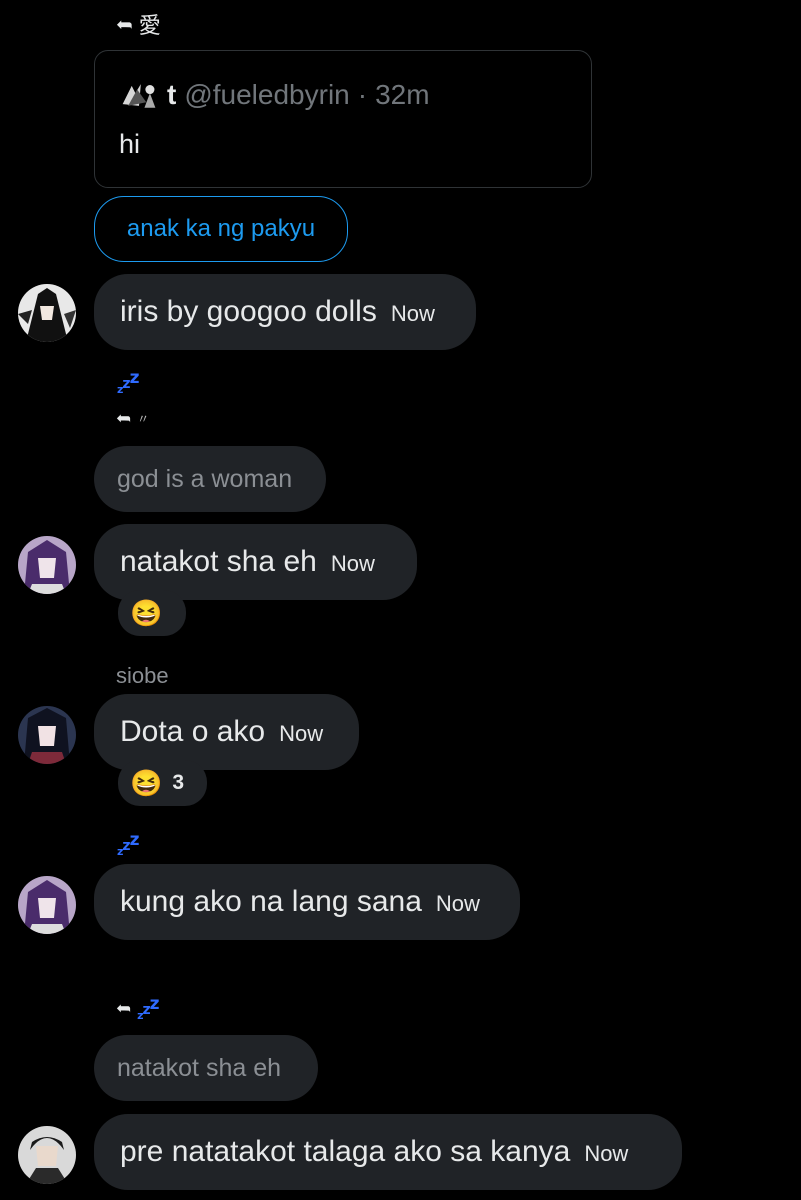  I want to click on message-bubble: natakot sha eh Now, so click(255, 562).